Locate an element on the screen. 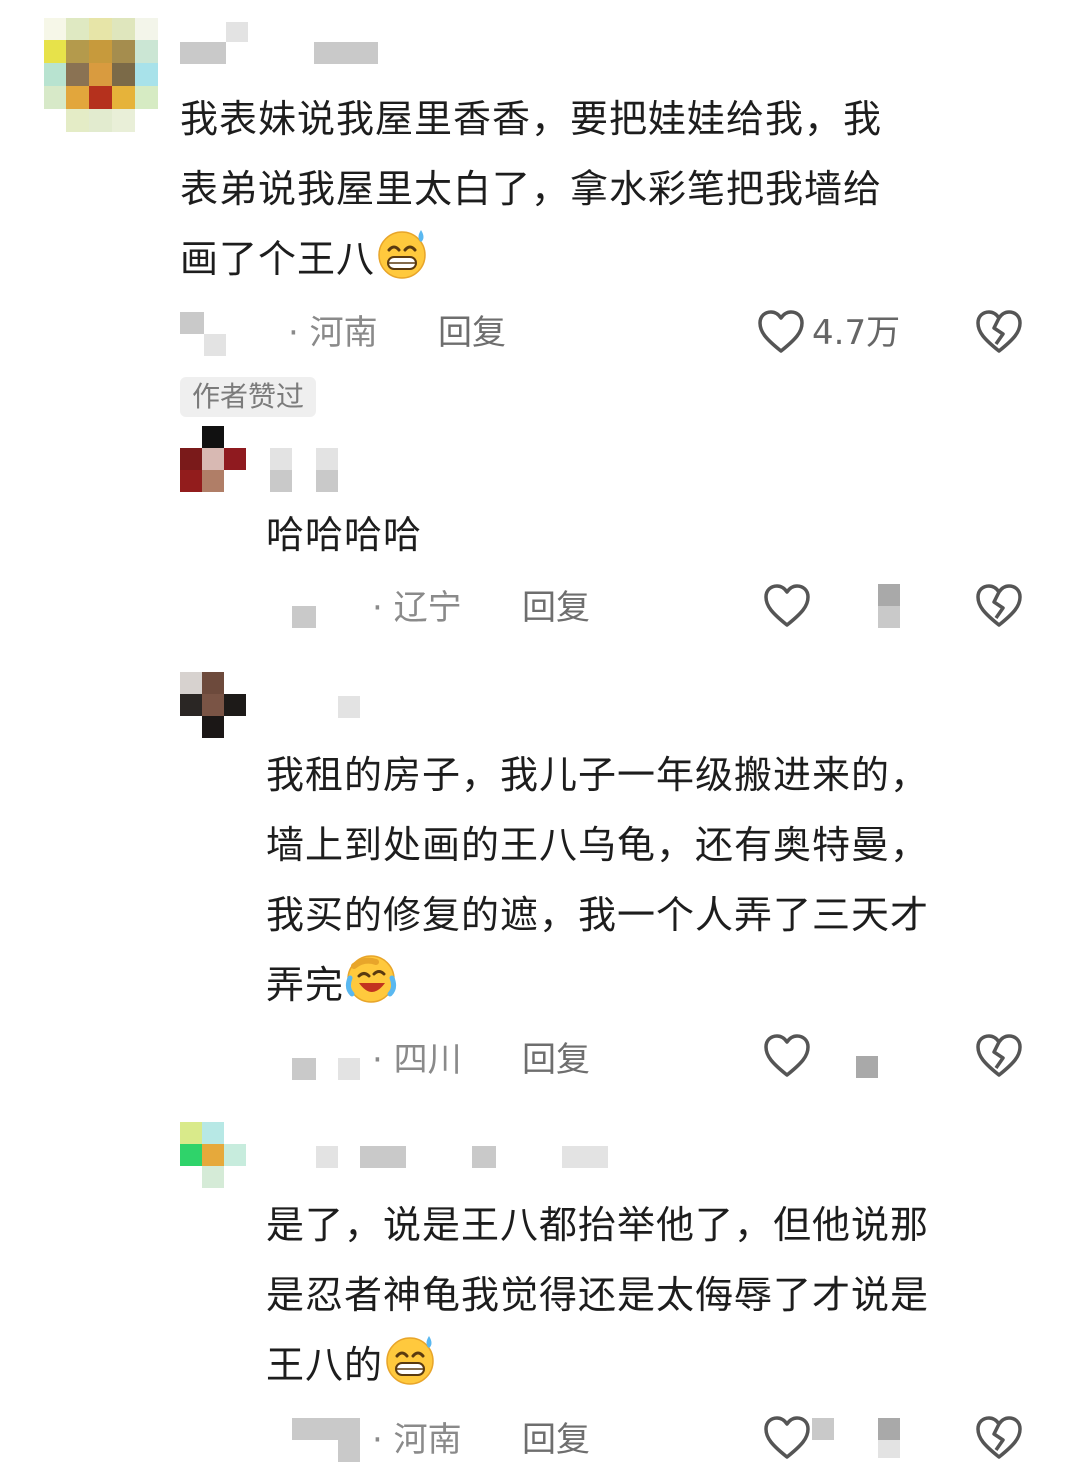 The image size is (1080, 1474). author-liked-badge: 作者赞过 is located at coordinates (248, 397).